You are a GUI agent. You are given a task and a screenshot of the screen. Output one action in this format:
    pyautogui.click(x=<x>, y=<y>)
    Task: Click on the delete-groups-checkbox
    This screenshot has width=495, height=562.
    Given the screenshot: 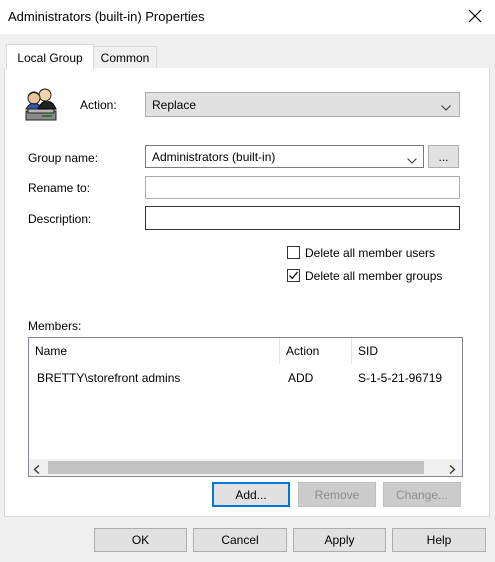 What is the action you would take?
    pyautogui.click(x=293, y=275)
    